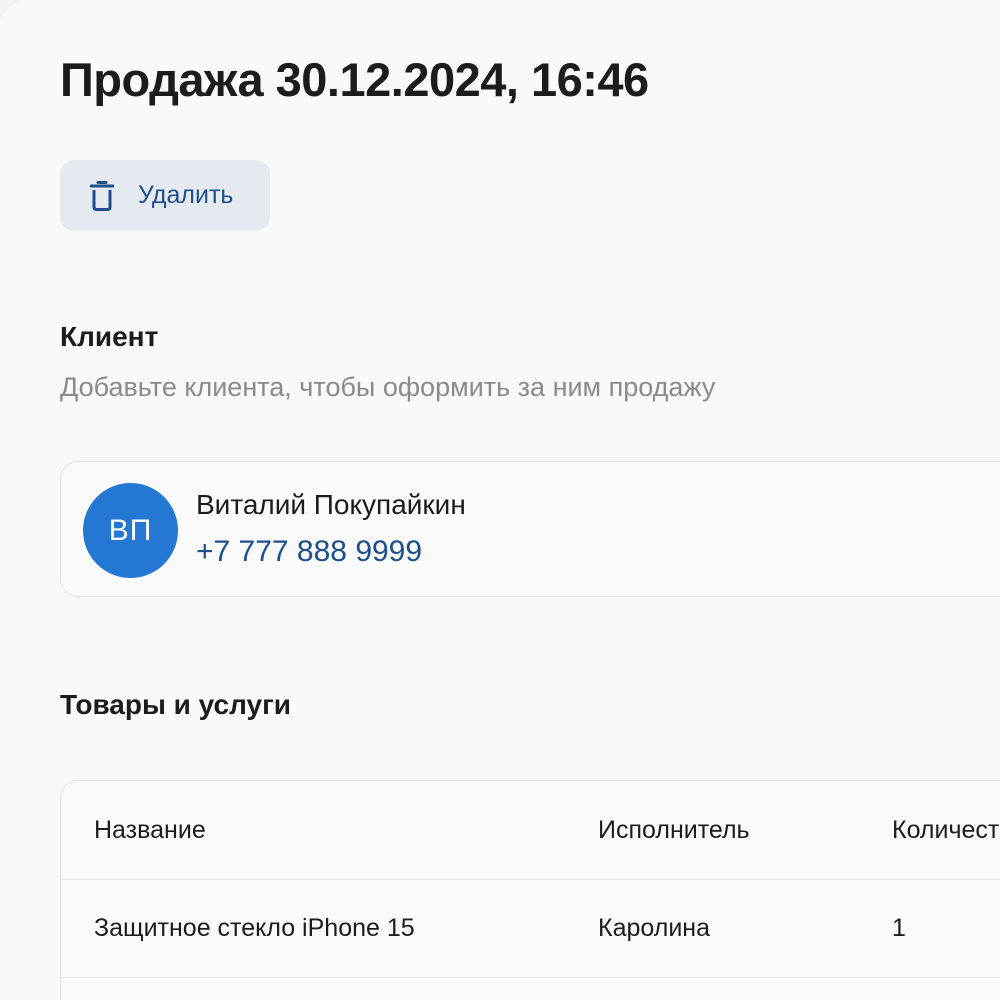 The height and width of the screenshot is (1000, 1000). I want to click on column-header-quantity: Количест, so click(945, 830).